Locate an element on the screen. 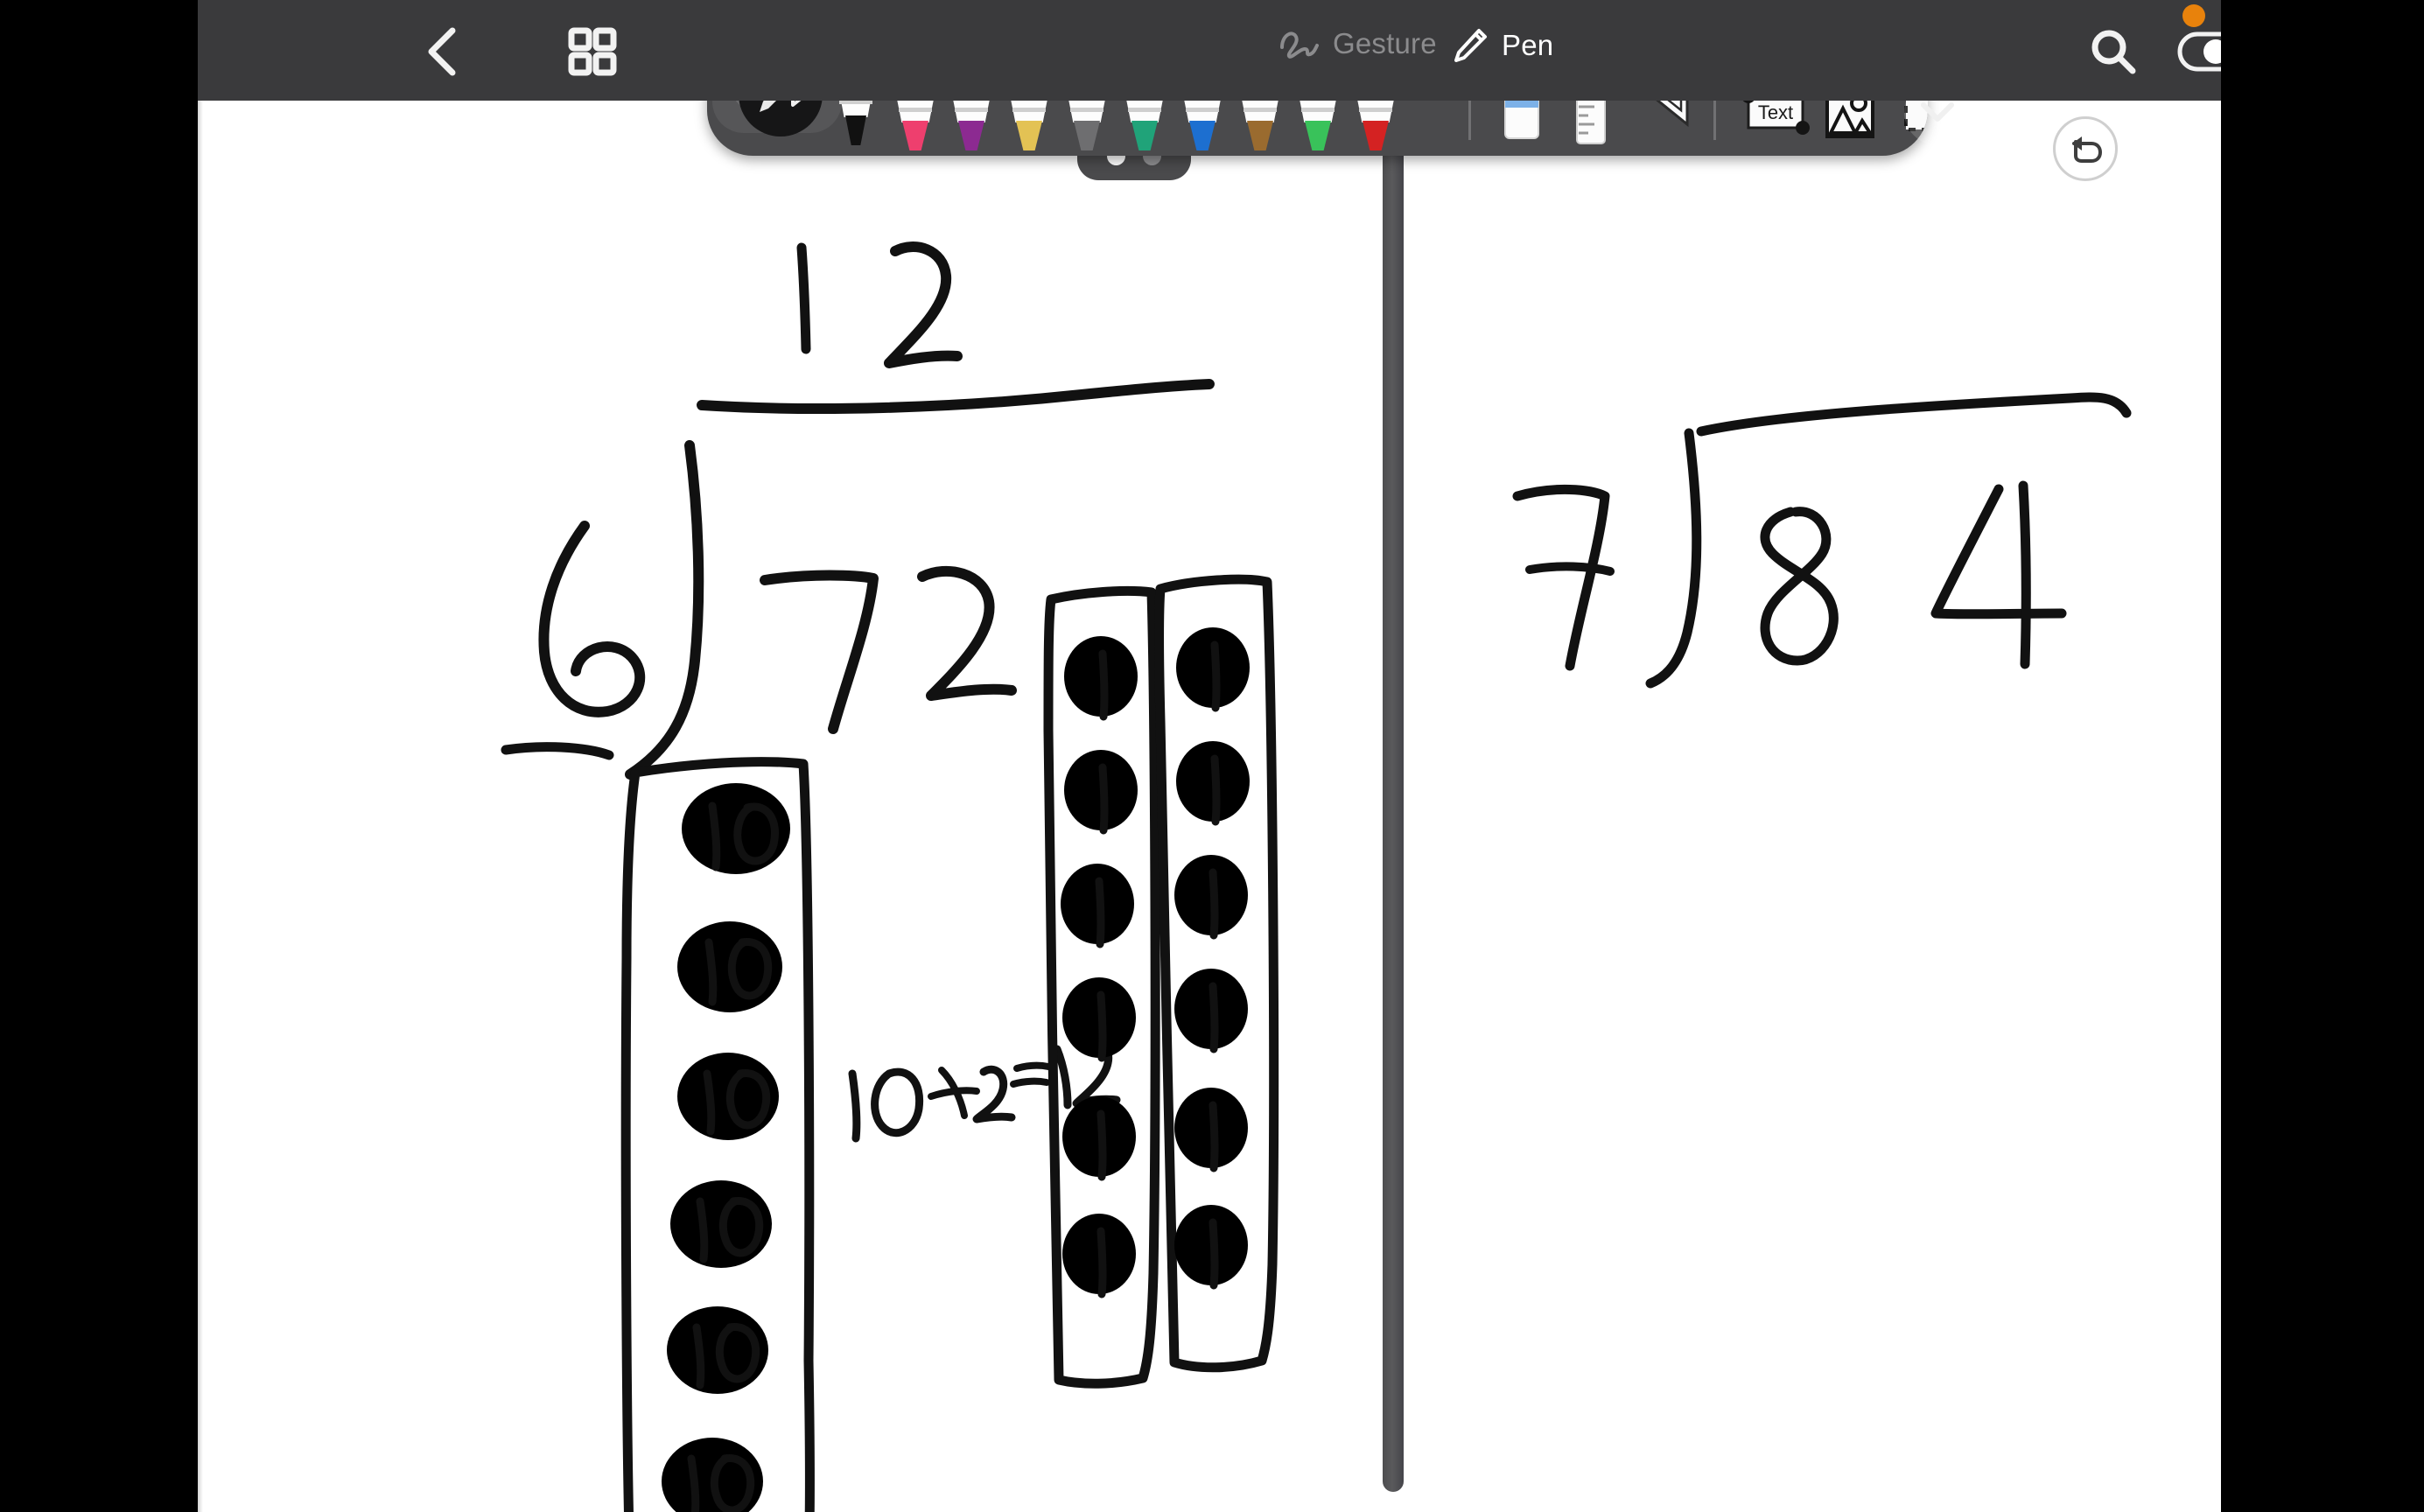 The height and width of the screenshot is (1512, 2424). mode-pen: Pen is located at coordinates (1502, 45).